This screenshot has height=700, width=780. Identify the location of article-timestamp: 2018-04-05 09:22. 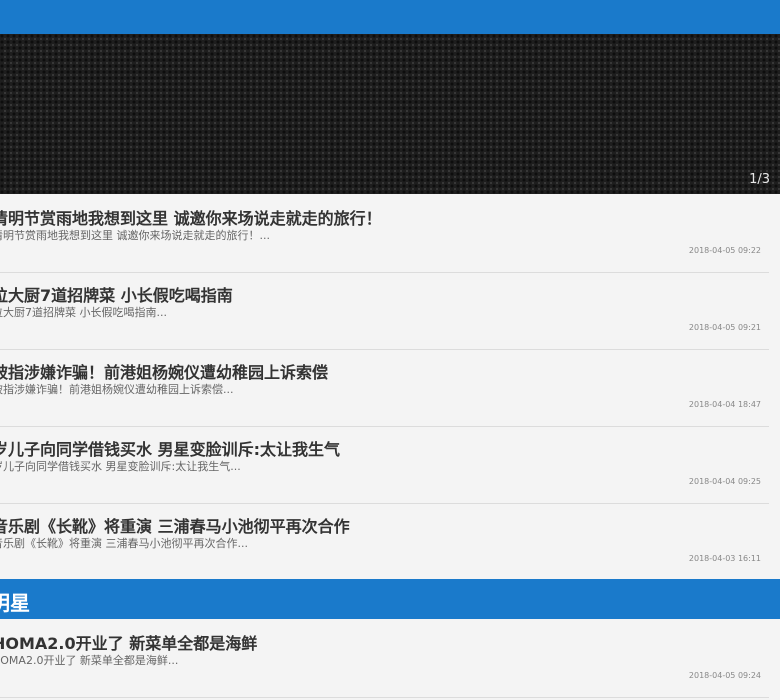
(724, 250).